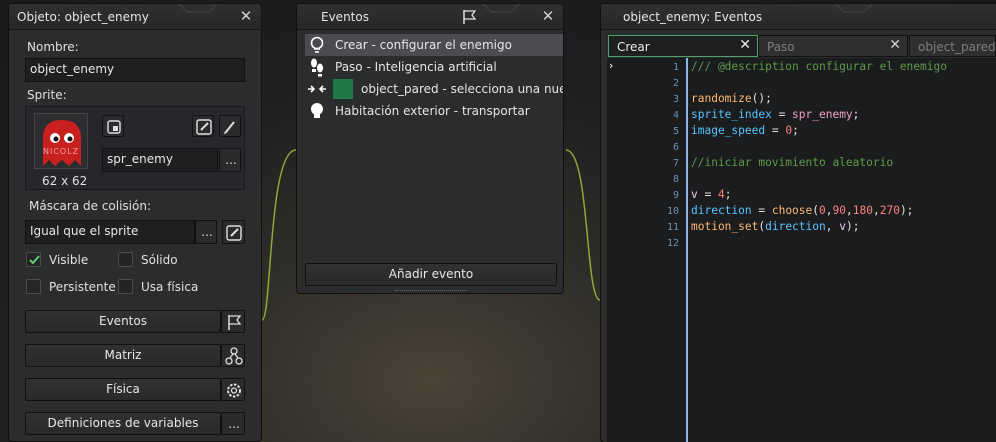  I want to click on new-sprite-icon, so click(114, 127).